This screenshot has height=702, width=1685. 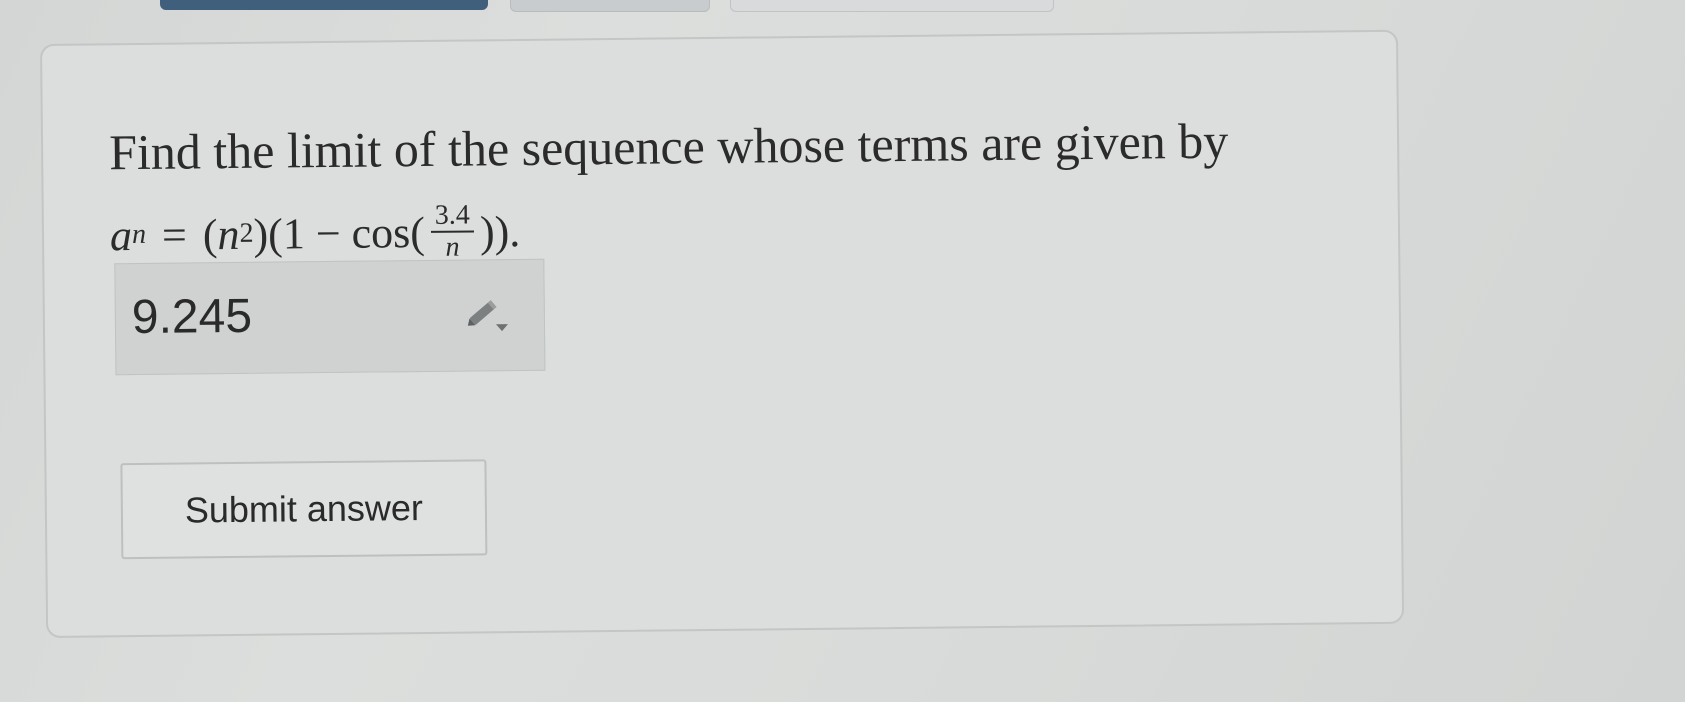 I want to click on top-tab-strip, so click(x=842, y=7).